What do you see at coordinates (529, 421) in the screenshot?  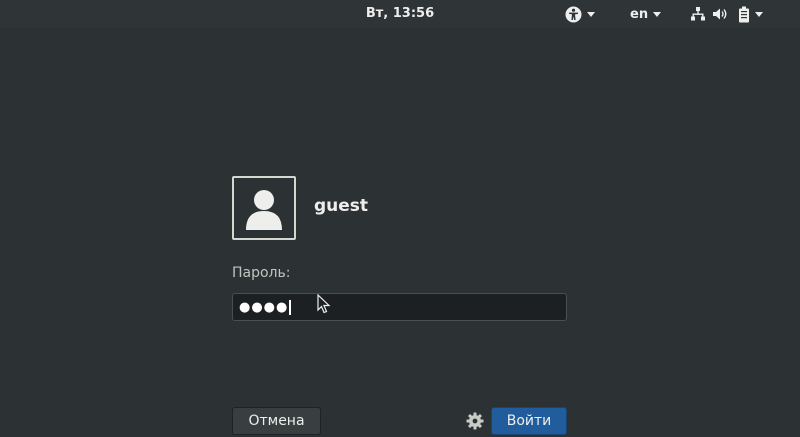 I see `login-button: Войти` at bounding box center [529, 421].